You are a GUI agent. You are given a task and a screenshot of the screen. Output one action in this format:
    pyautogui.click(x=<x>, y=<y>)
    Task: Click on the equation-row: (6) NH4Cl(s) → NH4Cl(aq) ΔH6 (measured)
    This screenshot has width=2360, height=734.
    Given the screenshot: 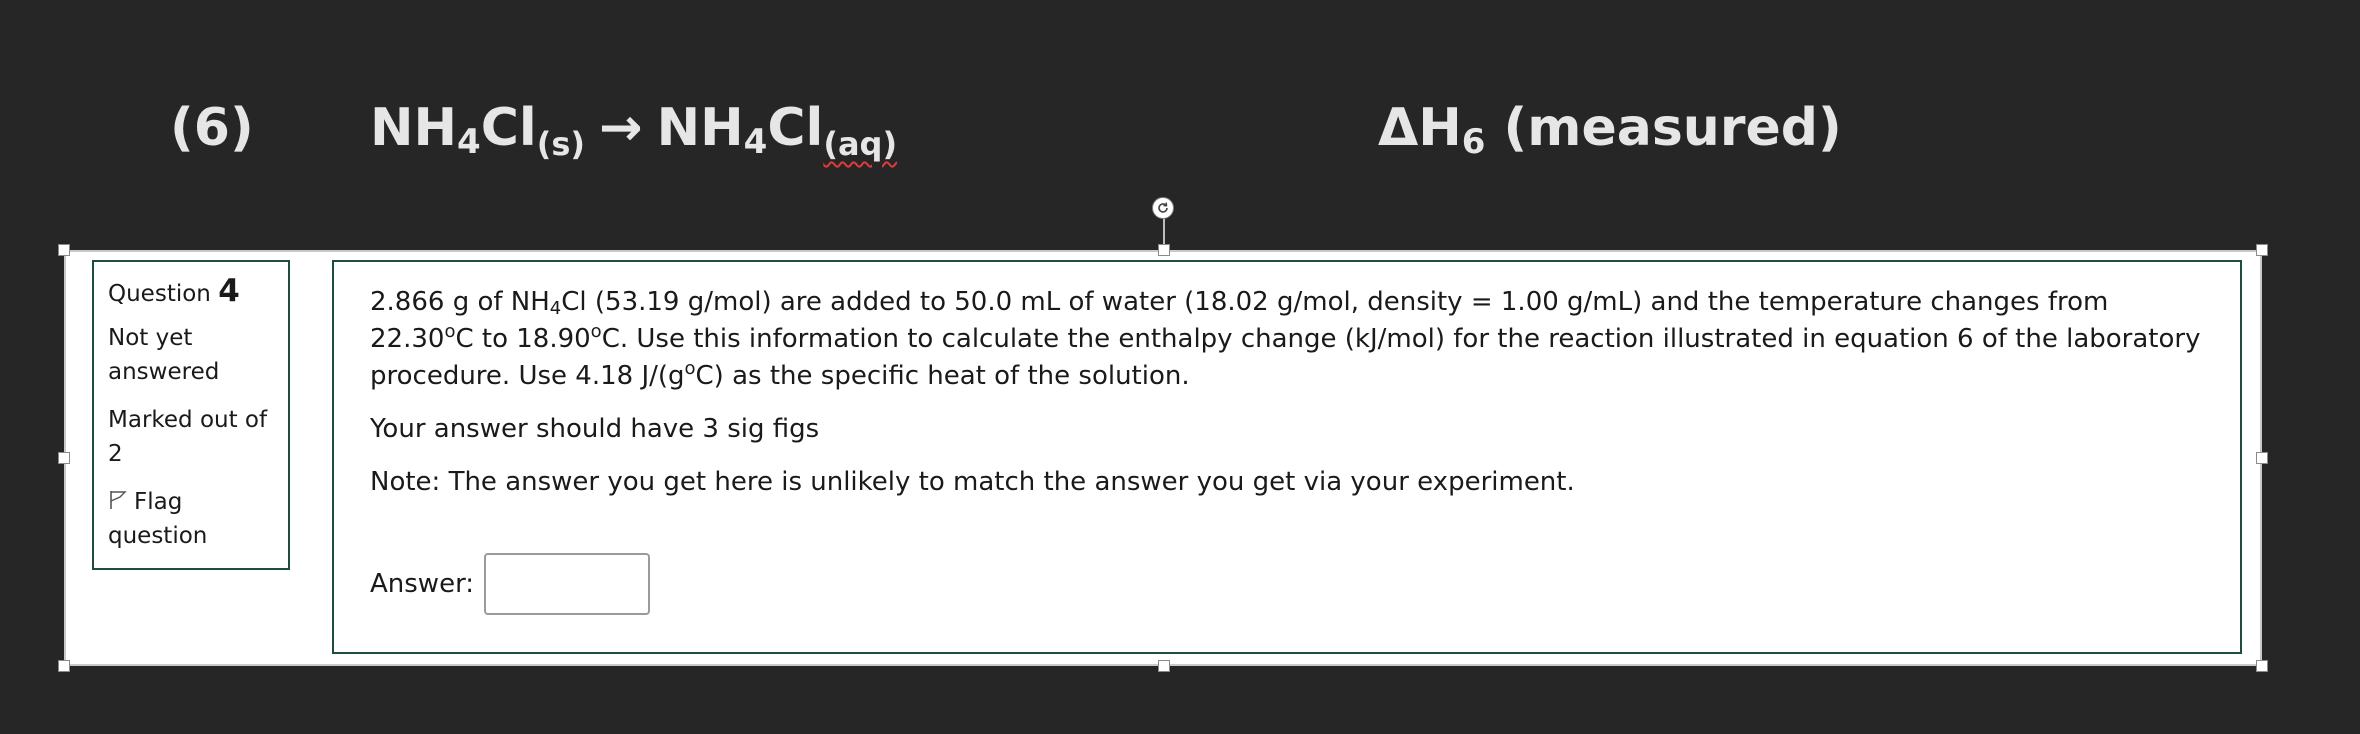 What is the action you would take?
    pyautogui.click(x=1180, y=128)
    